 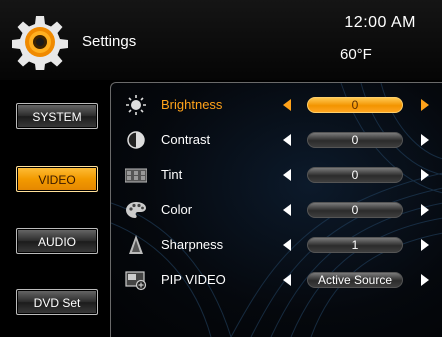 What do you see at coordinates (186, 139) in the screenshot?
I see `setting-label: Contrast` at bounding box center [186, 139].